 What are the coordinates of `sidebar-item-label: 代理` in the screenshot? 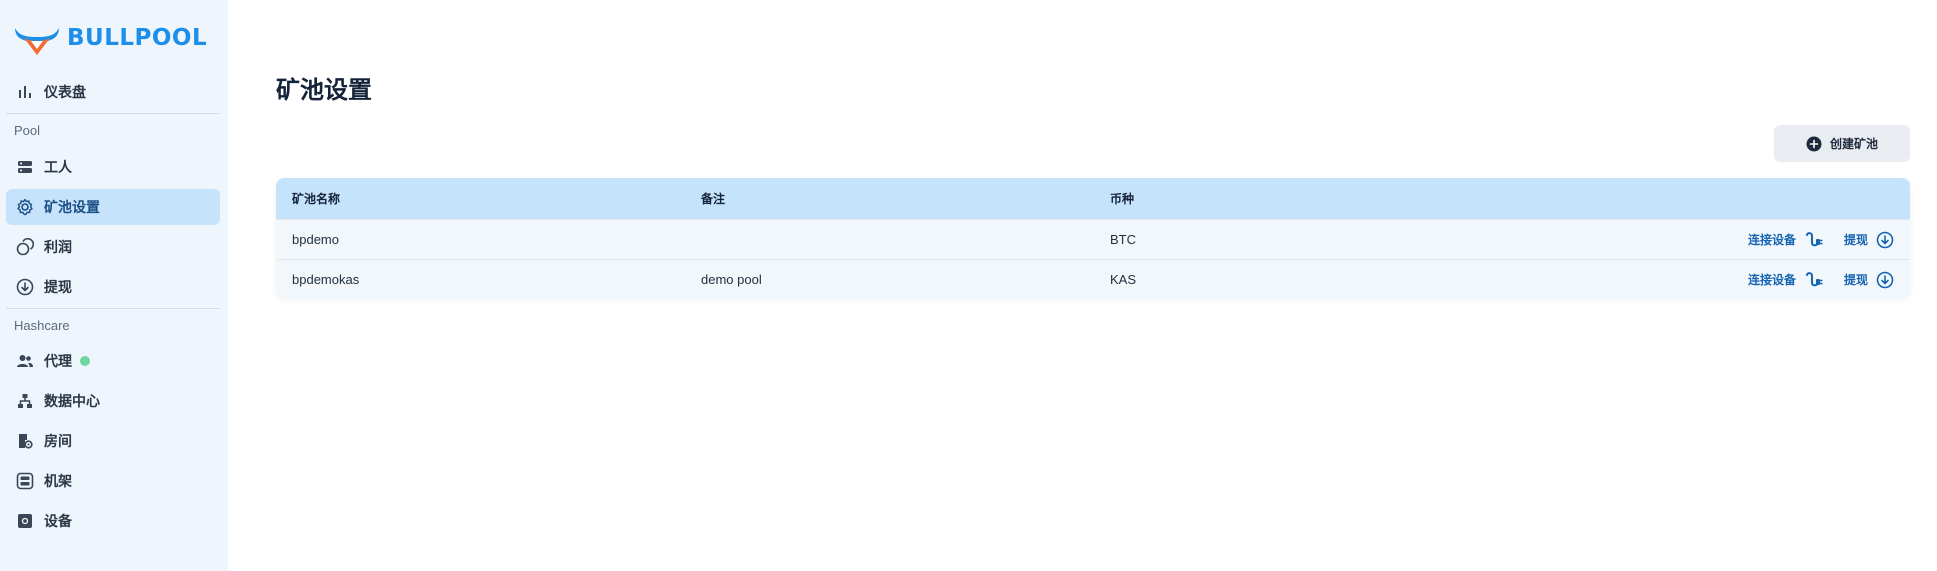 It's located at (58, 361).